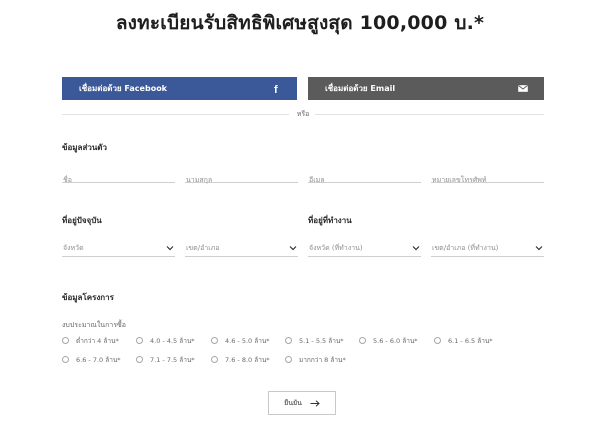 The width and height of the screenshot is (600, 431). I want to click on budget-radio: 6.6 - 7.0 ล้าน*, so click(91, 359).